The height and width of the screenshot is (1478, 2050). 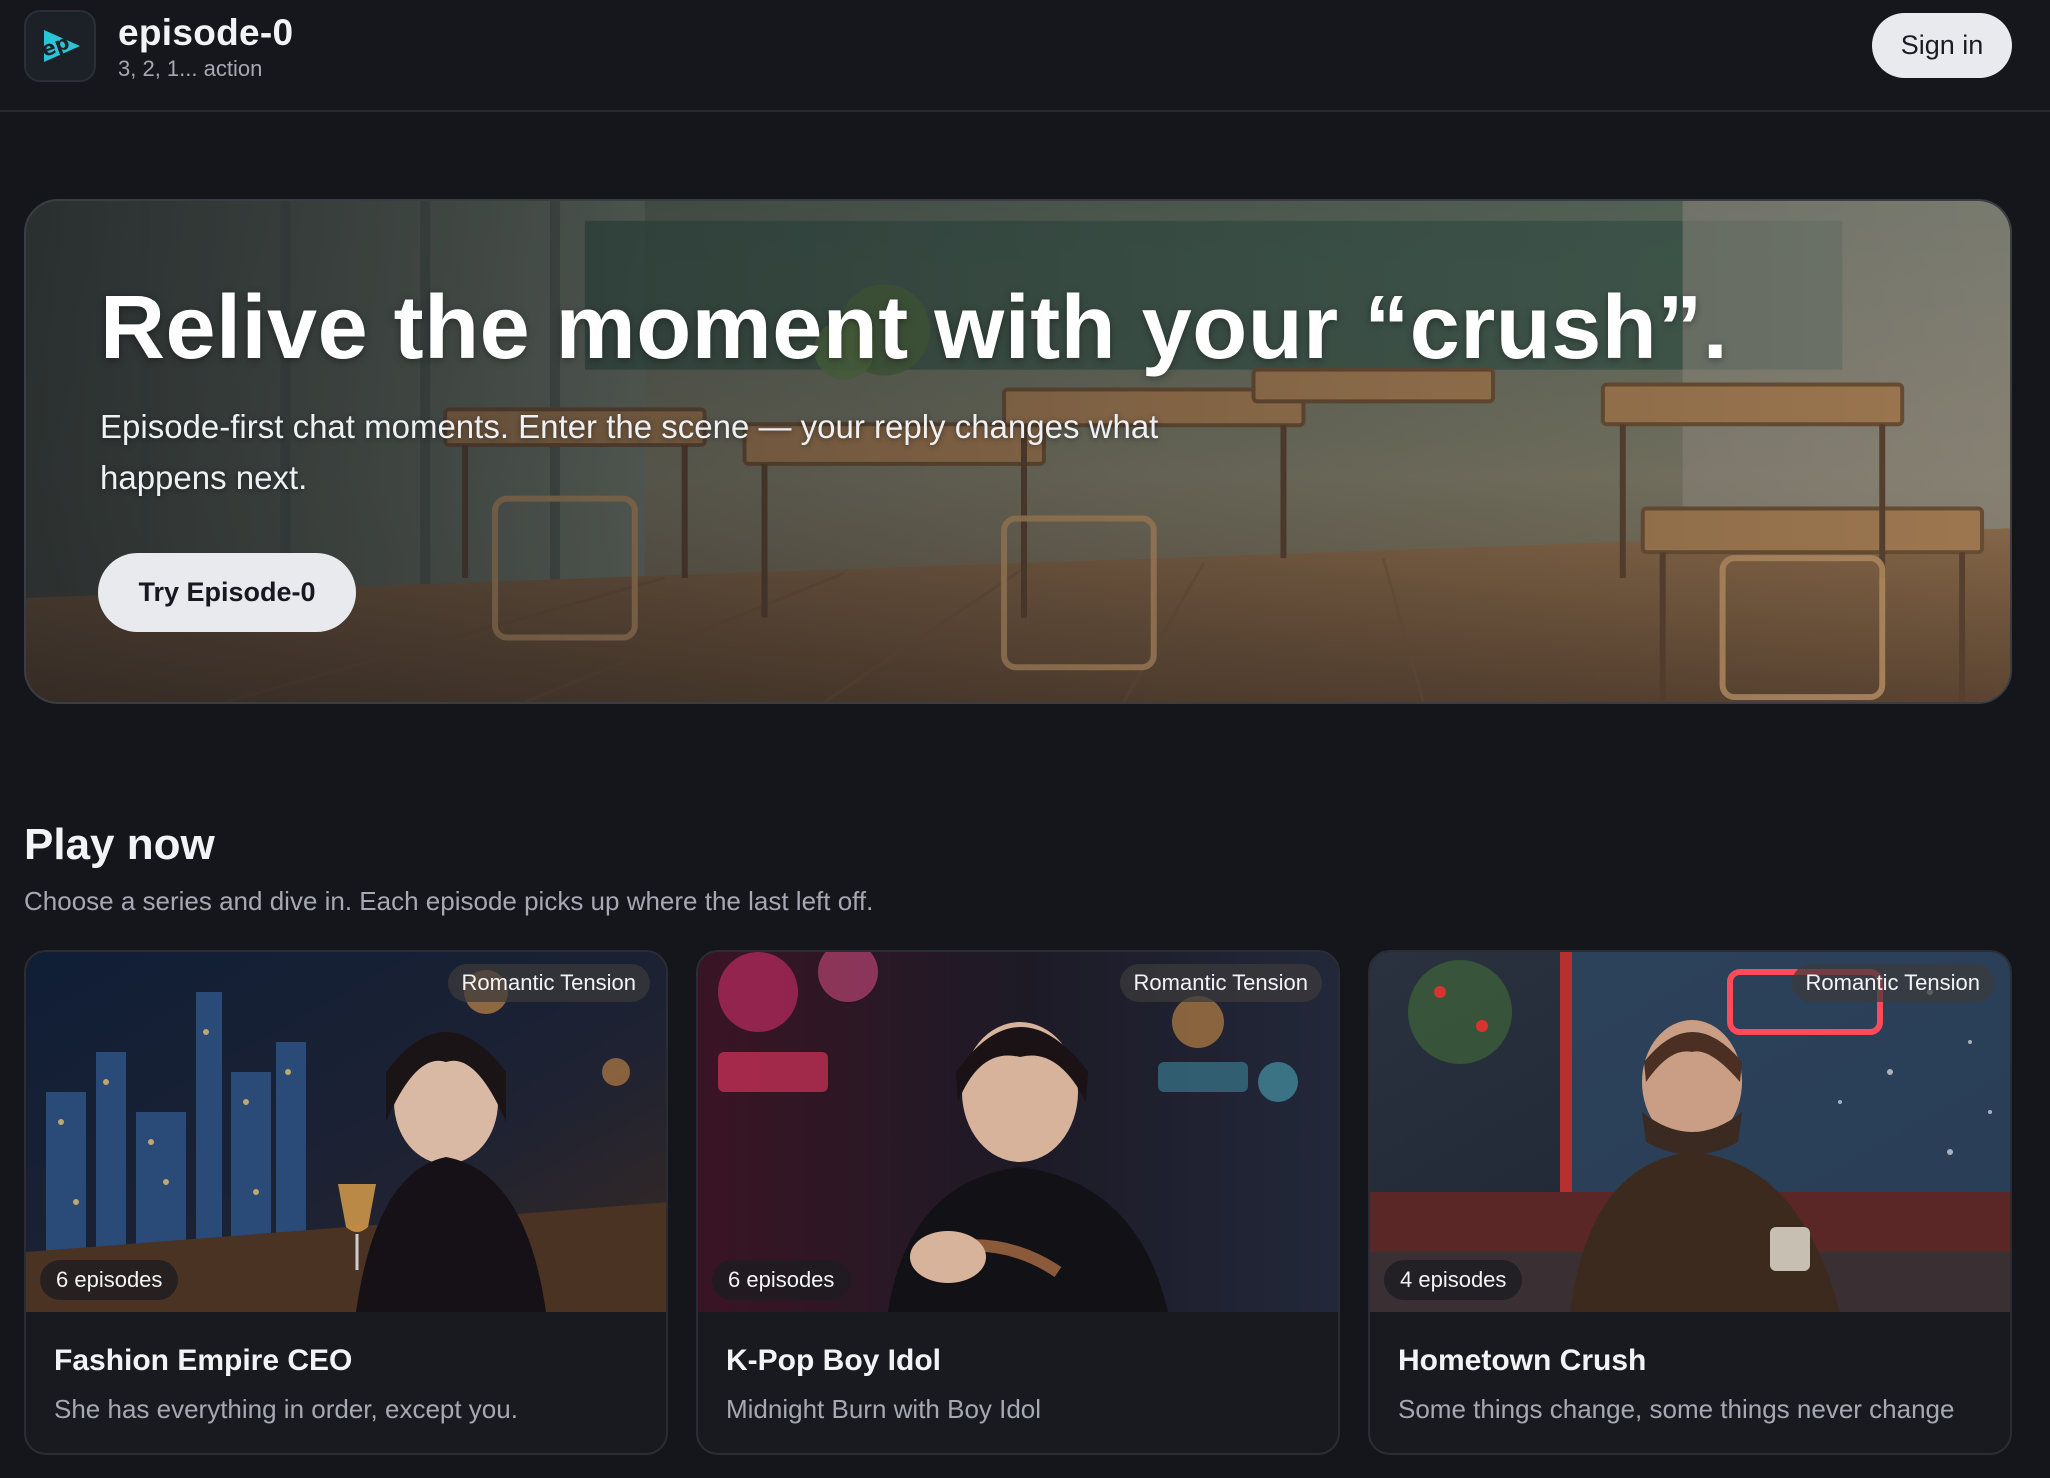 I want to click on section-title: Play now, so click(x=119, y=844).